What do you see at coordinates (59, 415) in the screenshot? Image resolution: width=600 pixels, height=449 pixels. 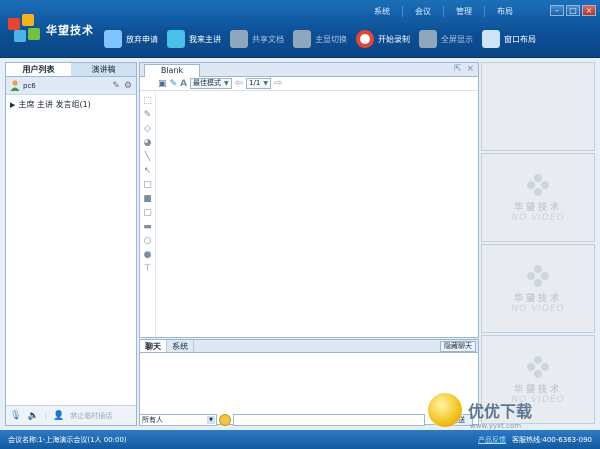 I see `no-interrupt-icon: 👤` at bounding box center [59, 415].